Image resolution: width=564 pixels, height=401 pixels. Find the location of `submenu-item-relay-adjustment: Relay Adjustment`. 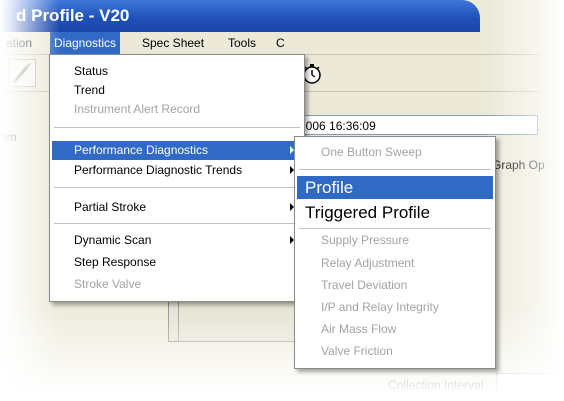

submenu-item-relay-adjustment: Relay Adjustment is located at coordinates (395, 263).